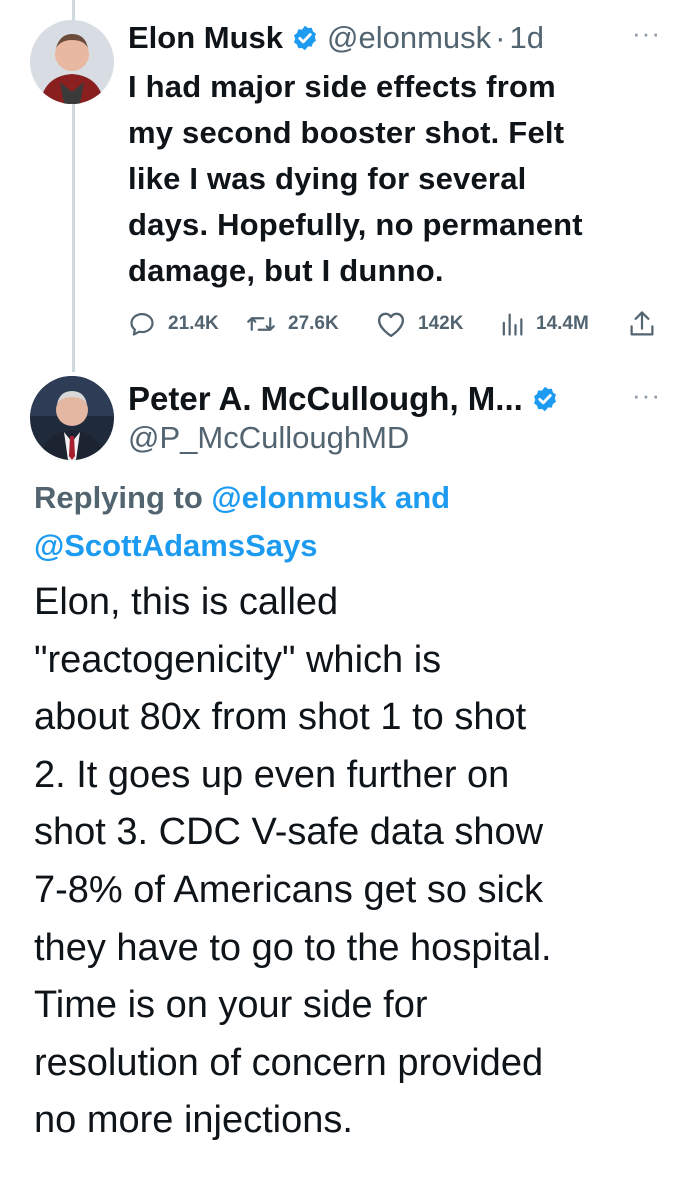 The image size is (696, 1200). I want to click on share-button, so click(642, 324).